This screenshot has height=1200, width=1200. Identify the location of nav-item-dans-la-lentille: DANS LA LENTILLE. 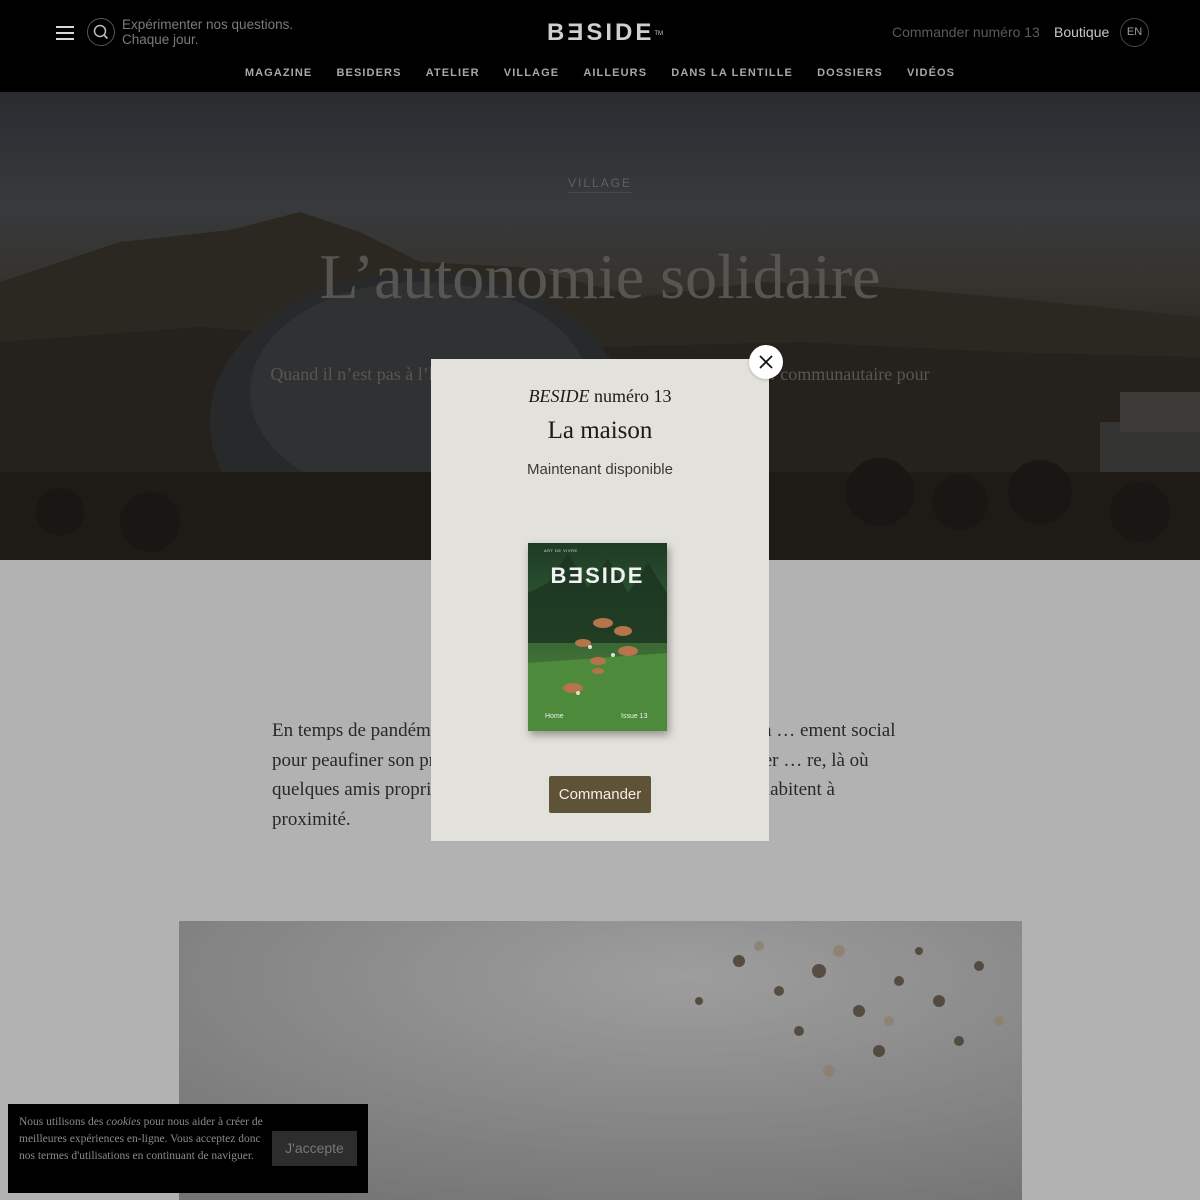
(732, 73).